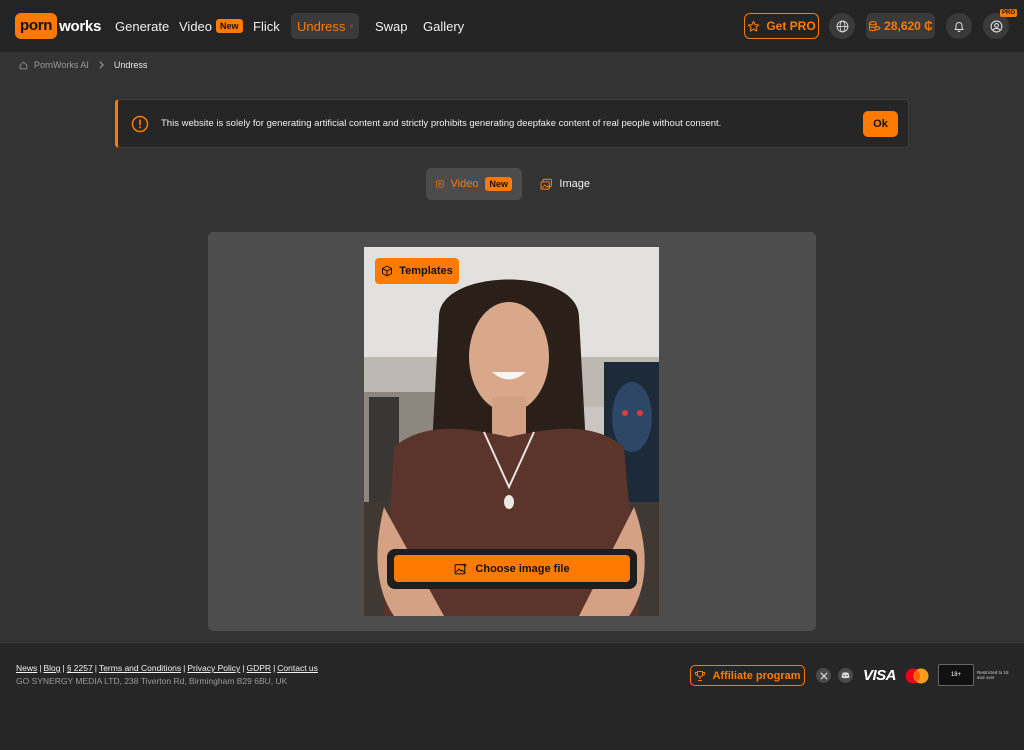 Image resolution: width=1024 pixels, height=750 pixels. Describe the element at coordinates (498, 184) in the screenshot. I see `tab-video-new-badge: New` at that location.